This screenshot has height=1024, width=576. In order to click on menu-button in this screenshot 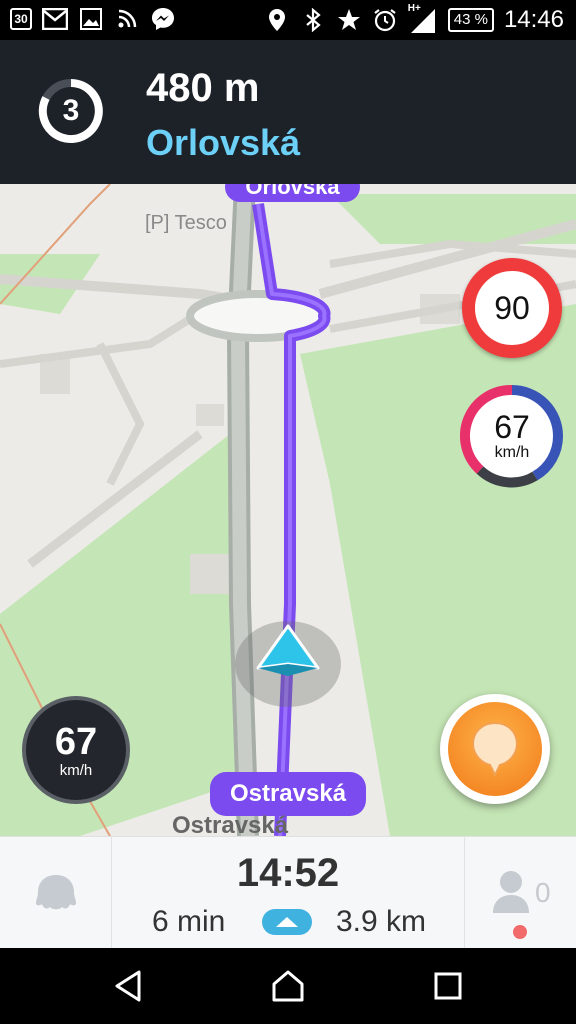, I will do `click(56, 893)`.